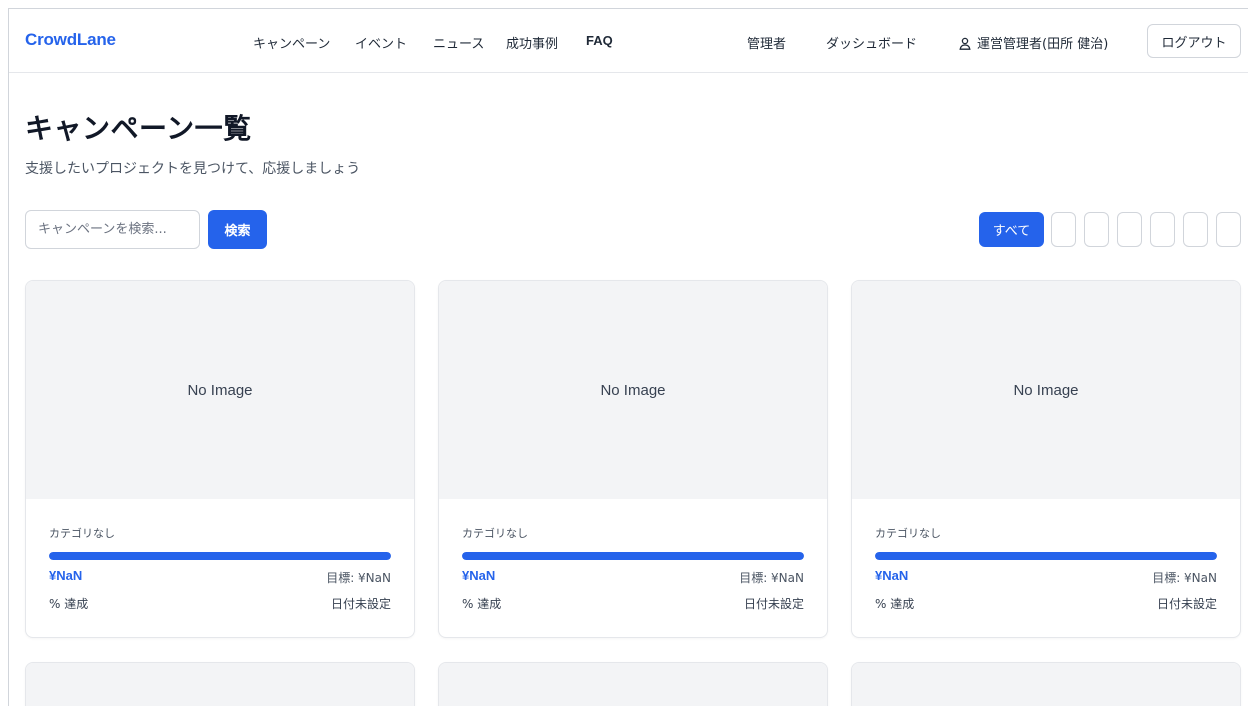  I want to click on admin-link: 管理者, so click(766, 42).